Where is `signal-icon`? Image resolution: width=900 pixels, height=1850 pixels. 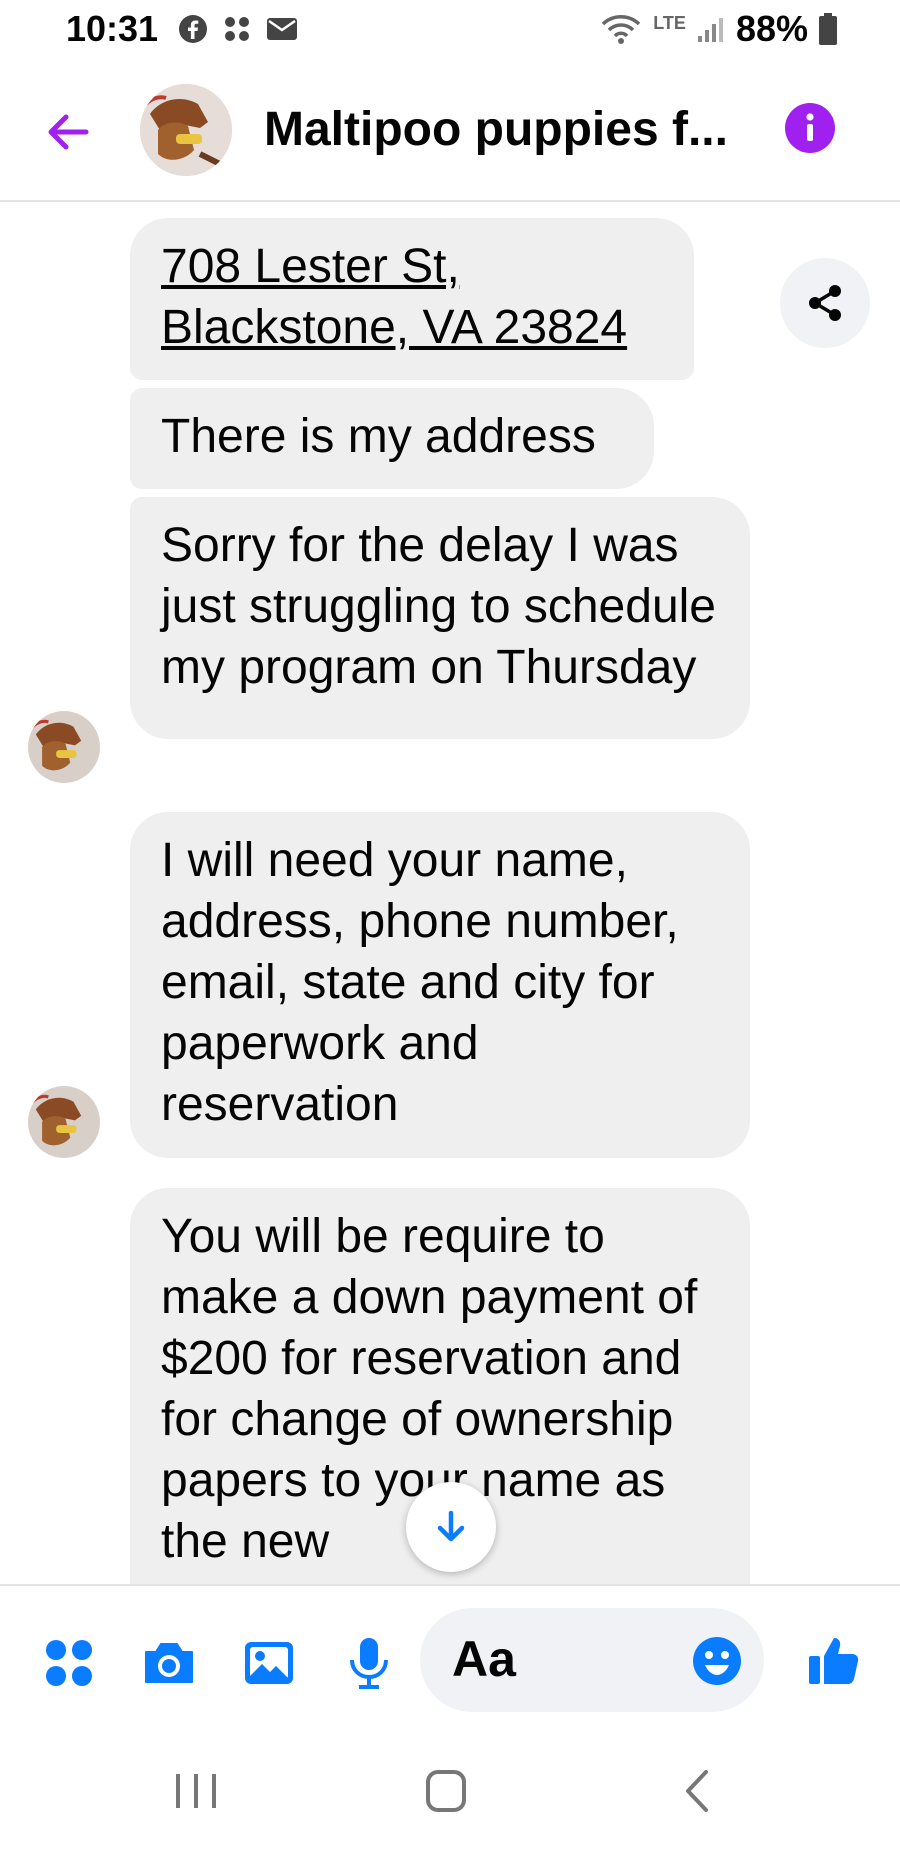
signal-icon is located at coordinates (710, 30).